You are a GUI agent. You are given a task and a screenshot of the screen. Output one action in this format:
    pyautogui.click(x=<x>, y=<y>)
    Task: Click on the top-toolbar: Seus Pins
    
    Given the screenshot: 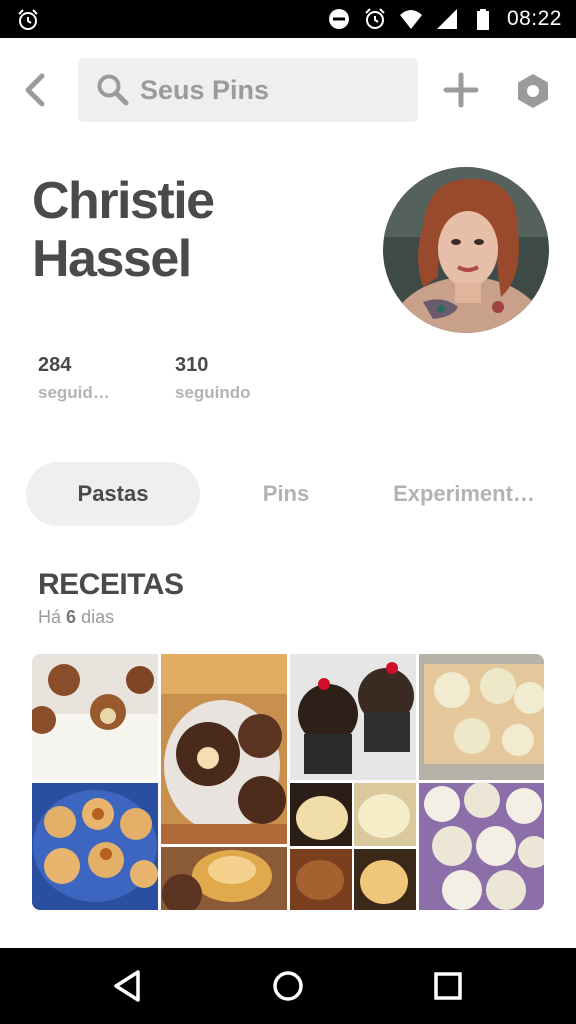 What is the action you would take?
    pyautogui.click(x=288, y=90)
    